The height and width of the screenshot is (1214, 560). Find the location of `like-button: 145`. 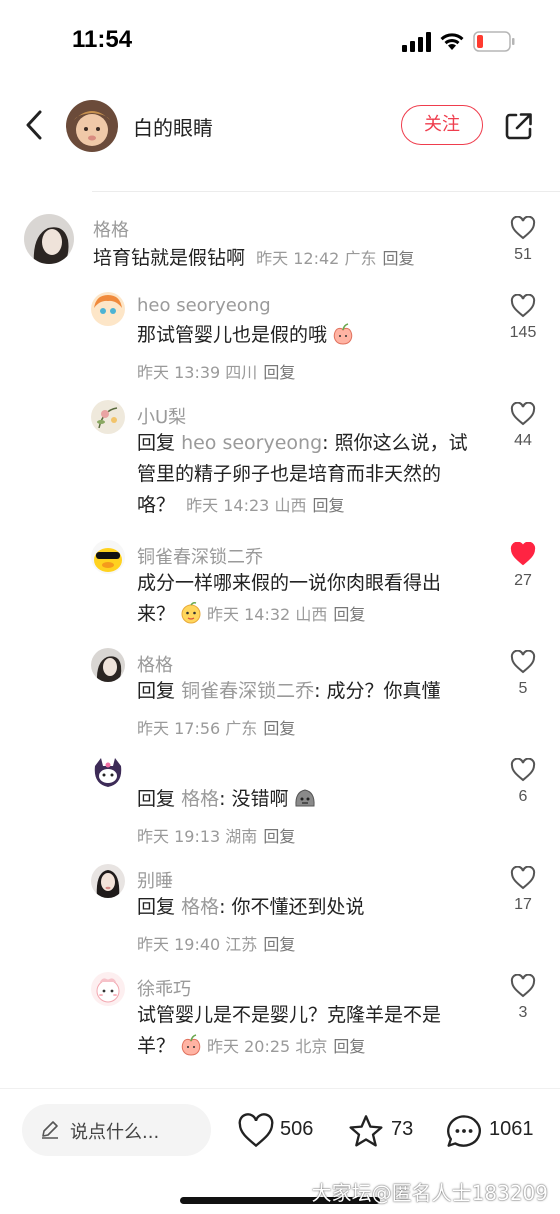

like-button: 145 is located at coordinates (523, 318).